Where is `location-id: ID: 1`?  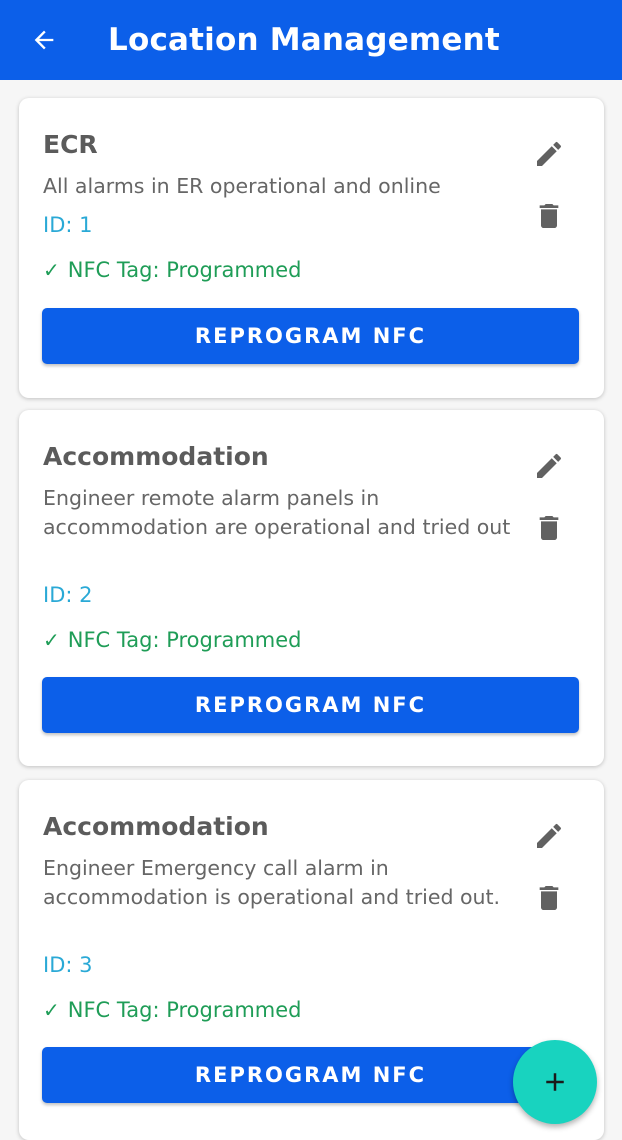 location-id: ID: 1 is located at coordinates (68, 225).